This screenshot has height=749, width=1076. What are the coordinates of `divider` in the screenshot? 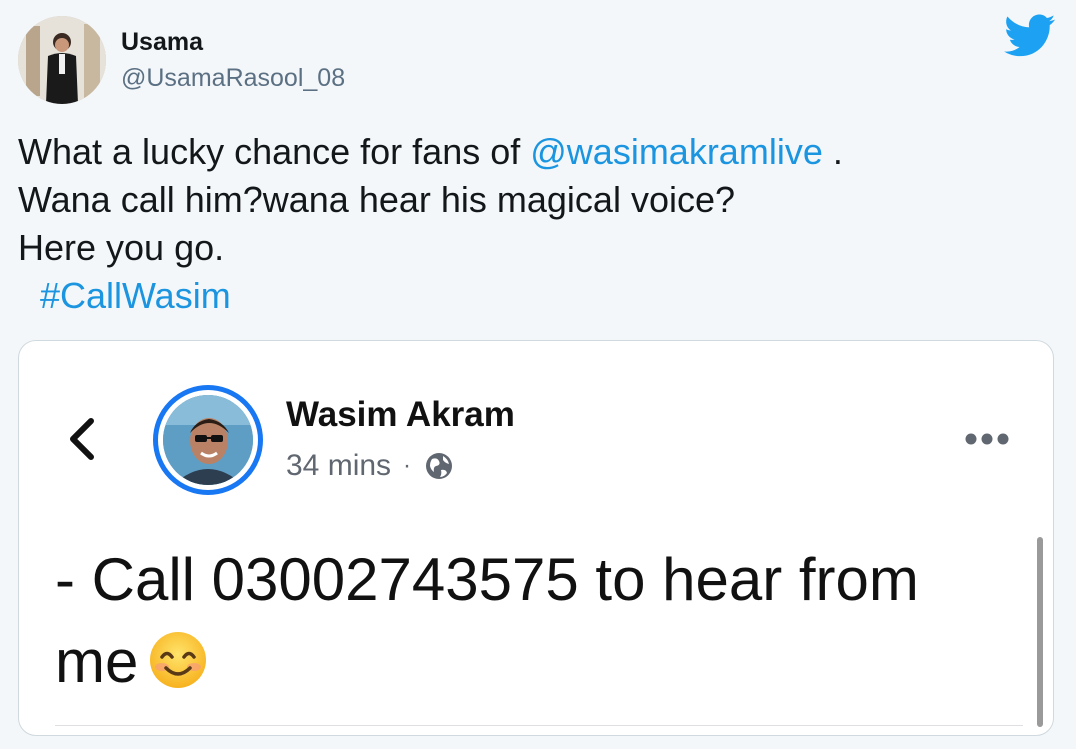 It's located at (539, 725).